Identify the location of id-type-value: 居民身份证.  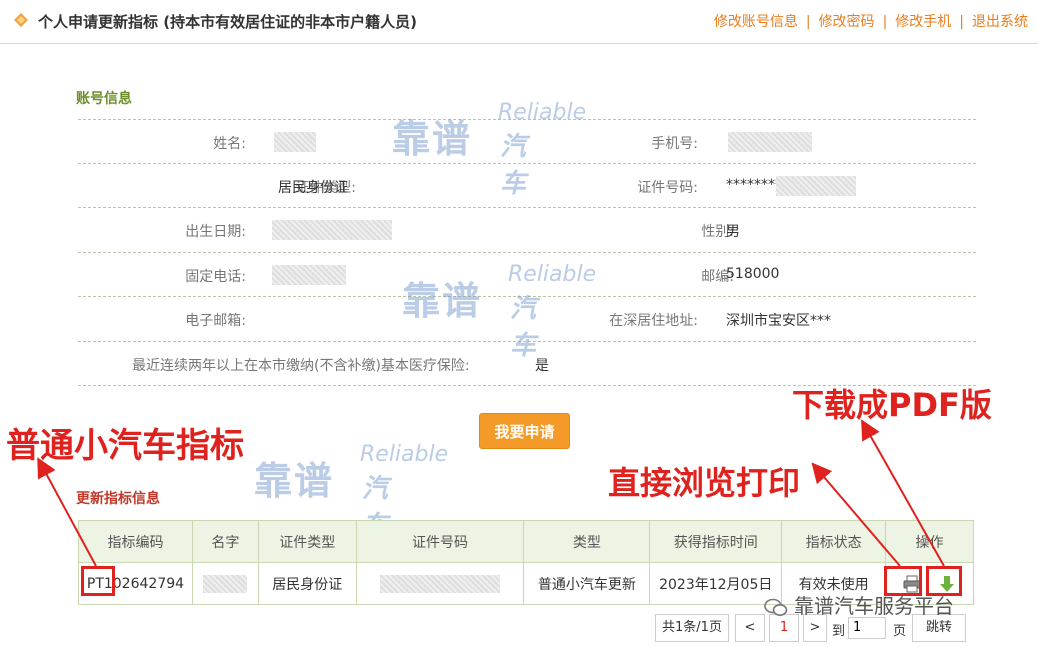
(313, 187).